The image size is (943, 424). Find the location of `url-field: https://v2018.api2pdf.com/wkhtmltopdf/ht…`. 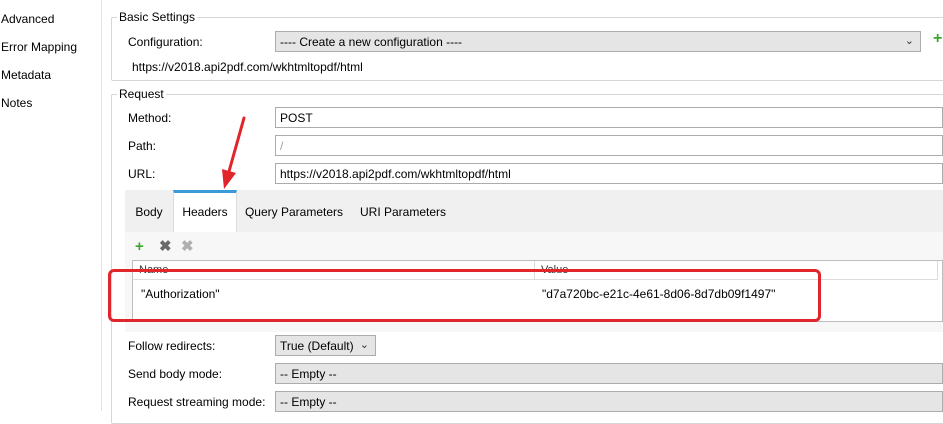

url-field: https://v2018.api2pdf.com/wkhtmltopdf/ht… is located at coordinates (609, 173).